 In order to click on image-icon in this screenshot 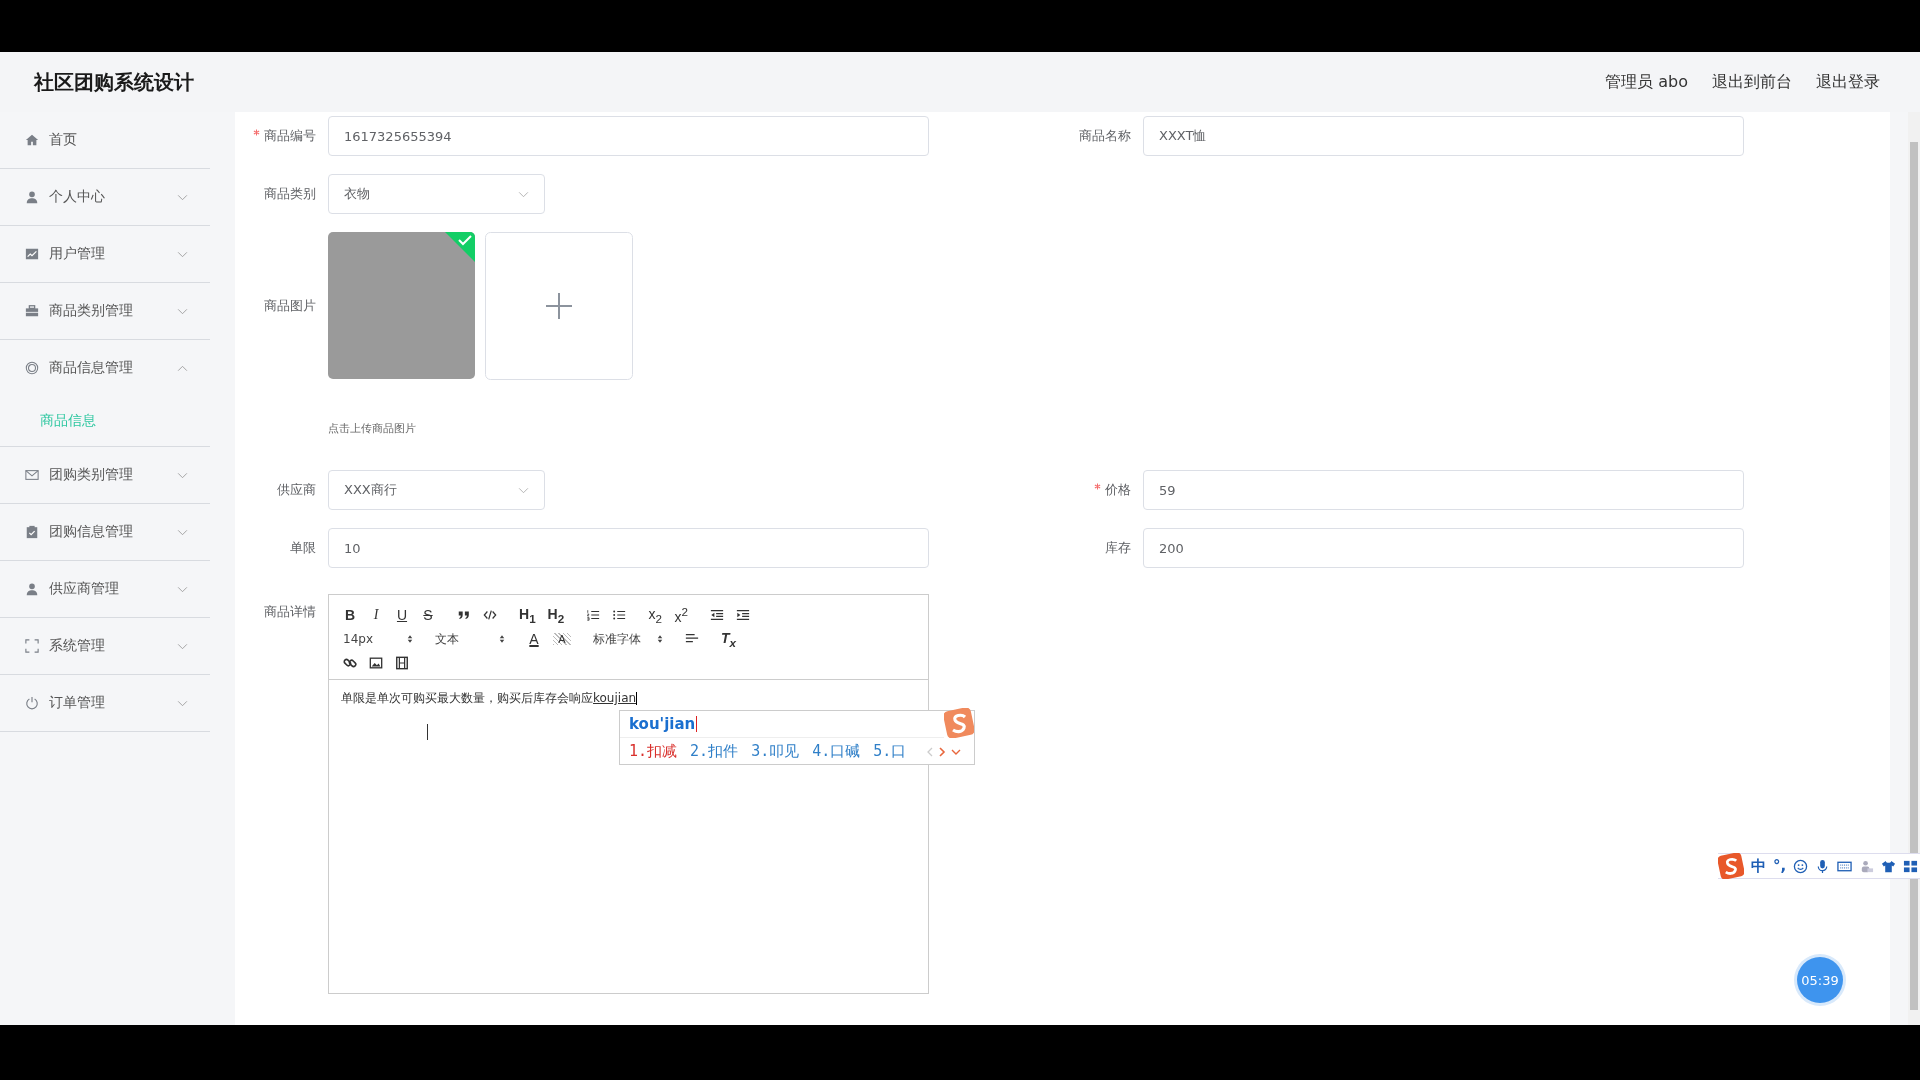, I will do `click(376, 663)`.